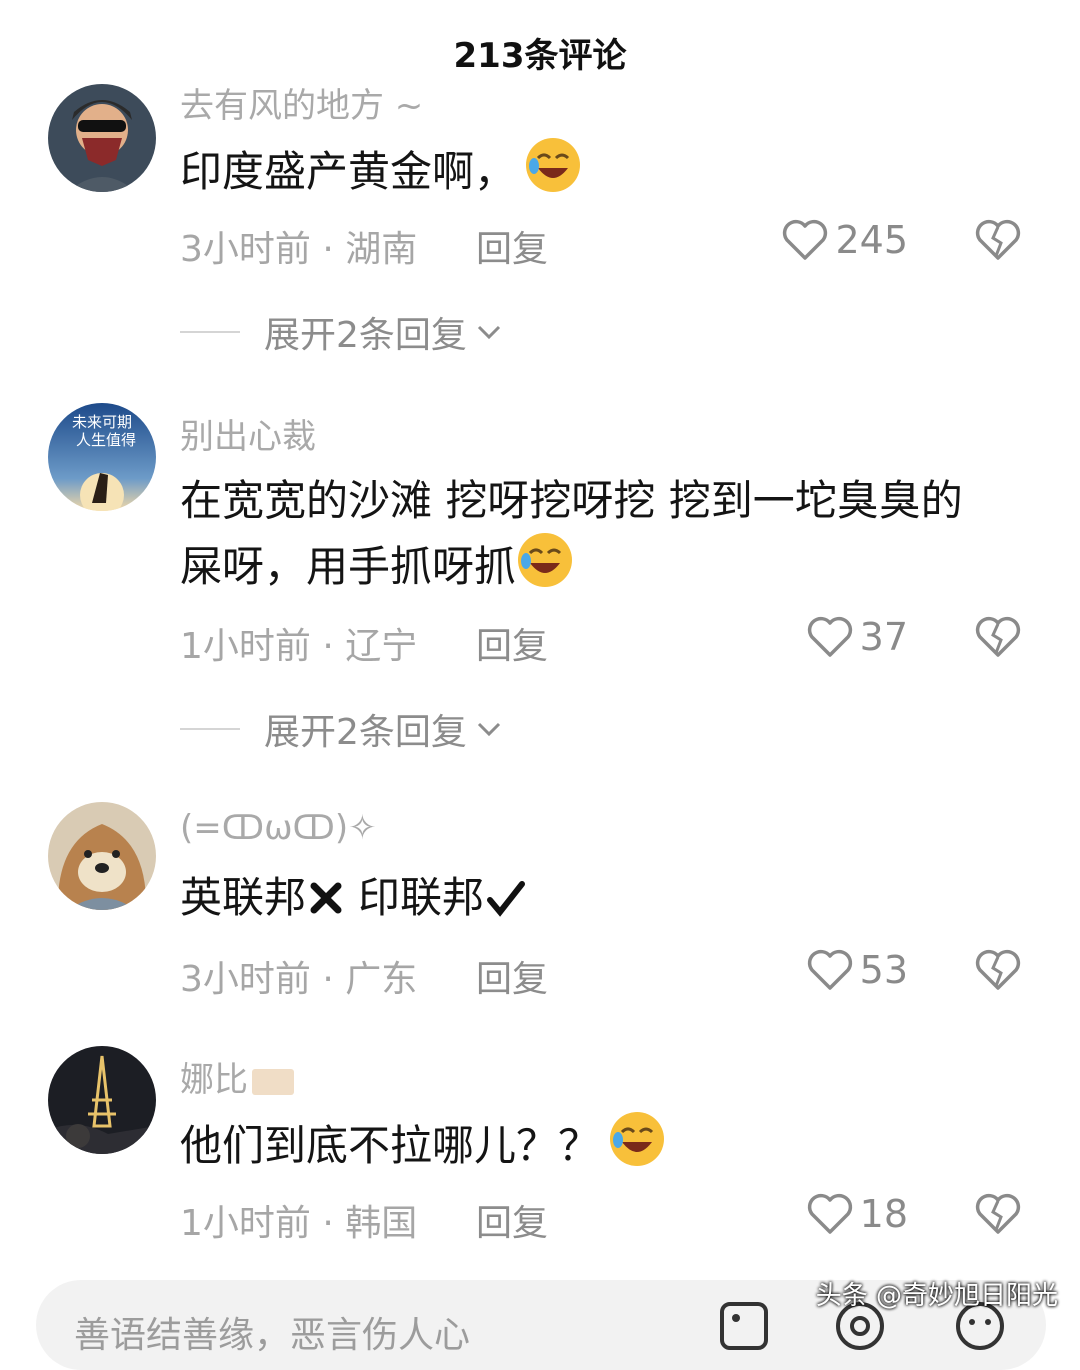 The height and width of the screenshot is (1370, 1080). I want to click on like-count: 18, so click(883, 1214).